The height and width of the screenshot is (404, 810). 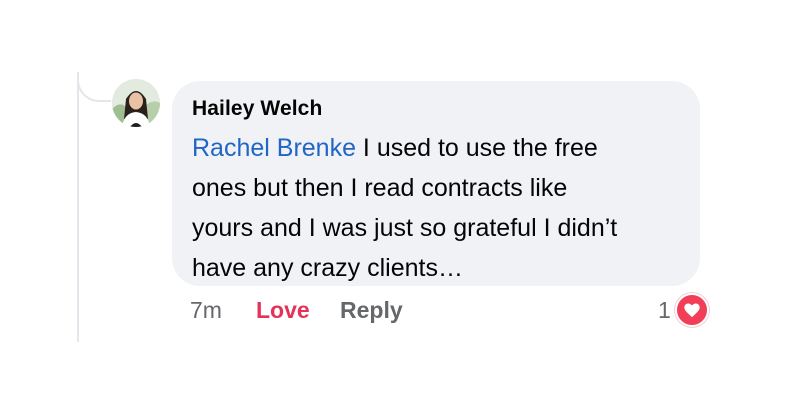 I want to click on love-button: Love, so click(x=298, y=310).